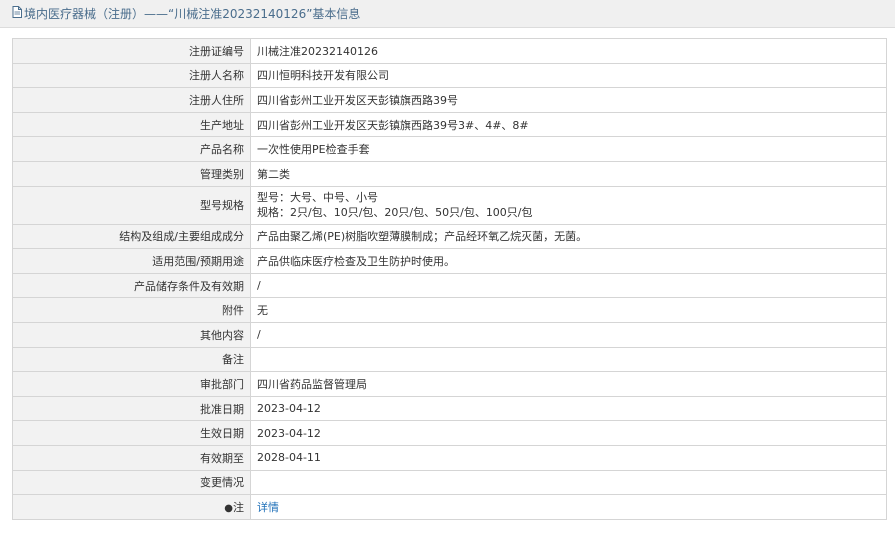 This screenshot has width=895, height=550. I want to click on row-label: 生效日期, so click(131, 433).